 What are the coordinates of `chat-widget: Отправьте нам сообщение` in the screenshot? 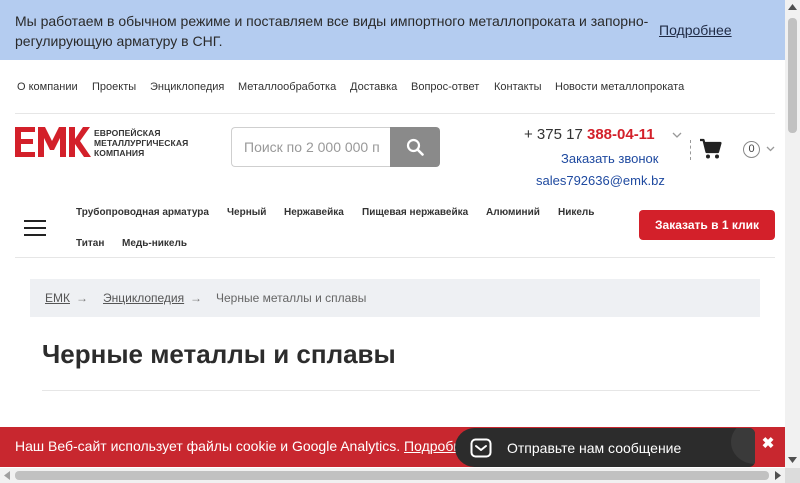 It's located at (605, 447).